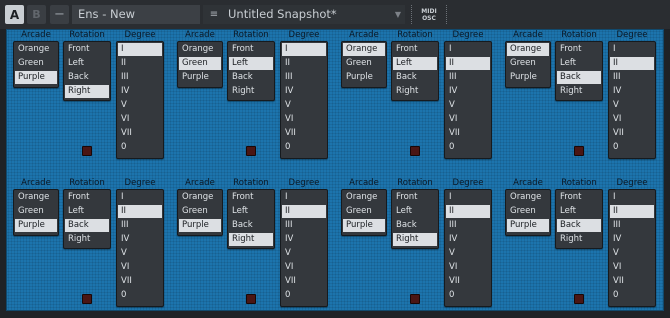  What do you see at coordinates (59, 14) in the screenshot?
I see `collapse-button: −` at bounding box center [59, 14].